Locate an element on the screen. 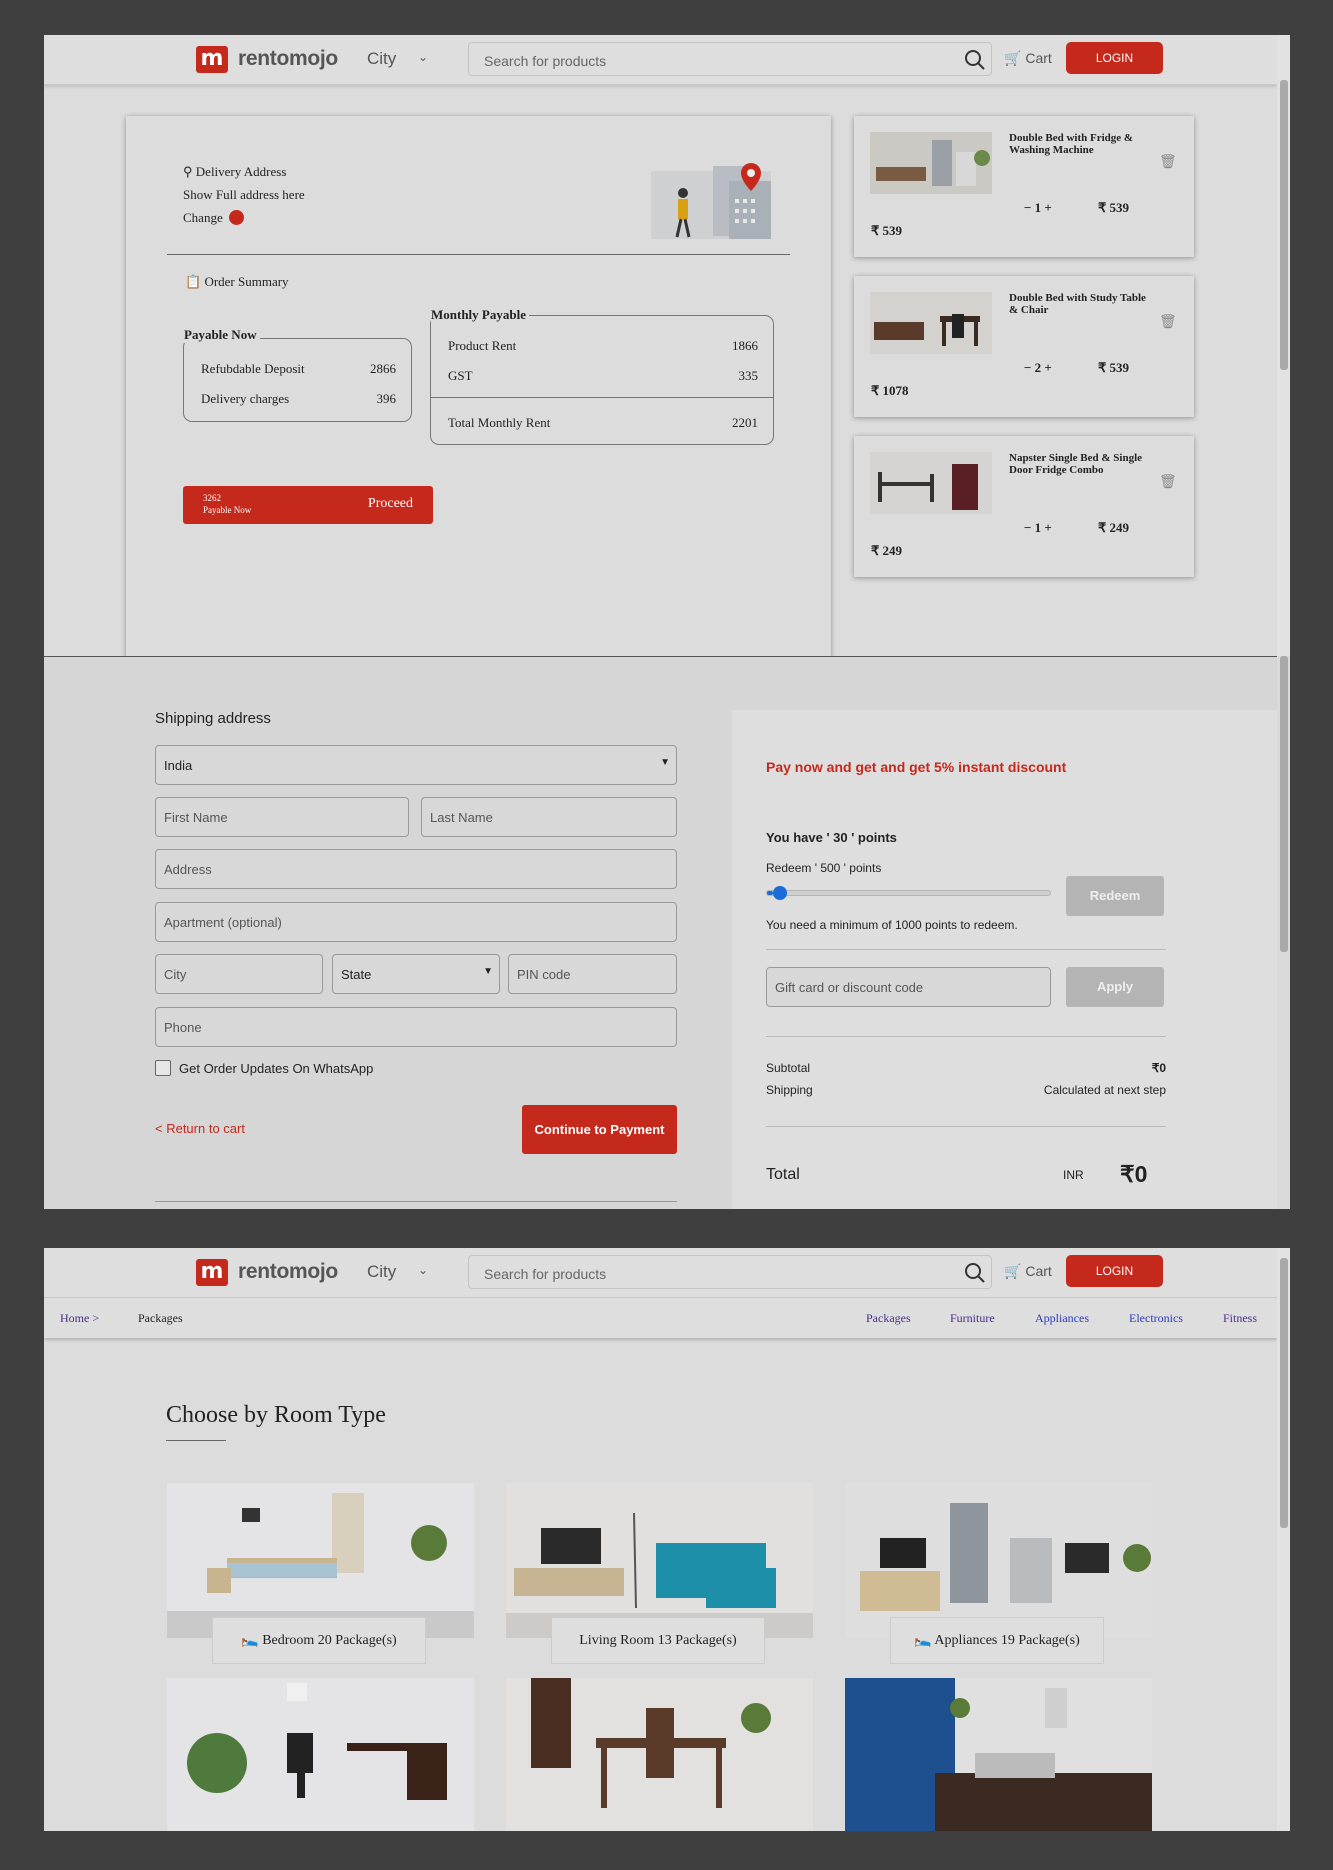 The image size is (1333, 1870). room-card-living-room: Living Room 13 Package(s) is located at coordinates (658, 1640).